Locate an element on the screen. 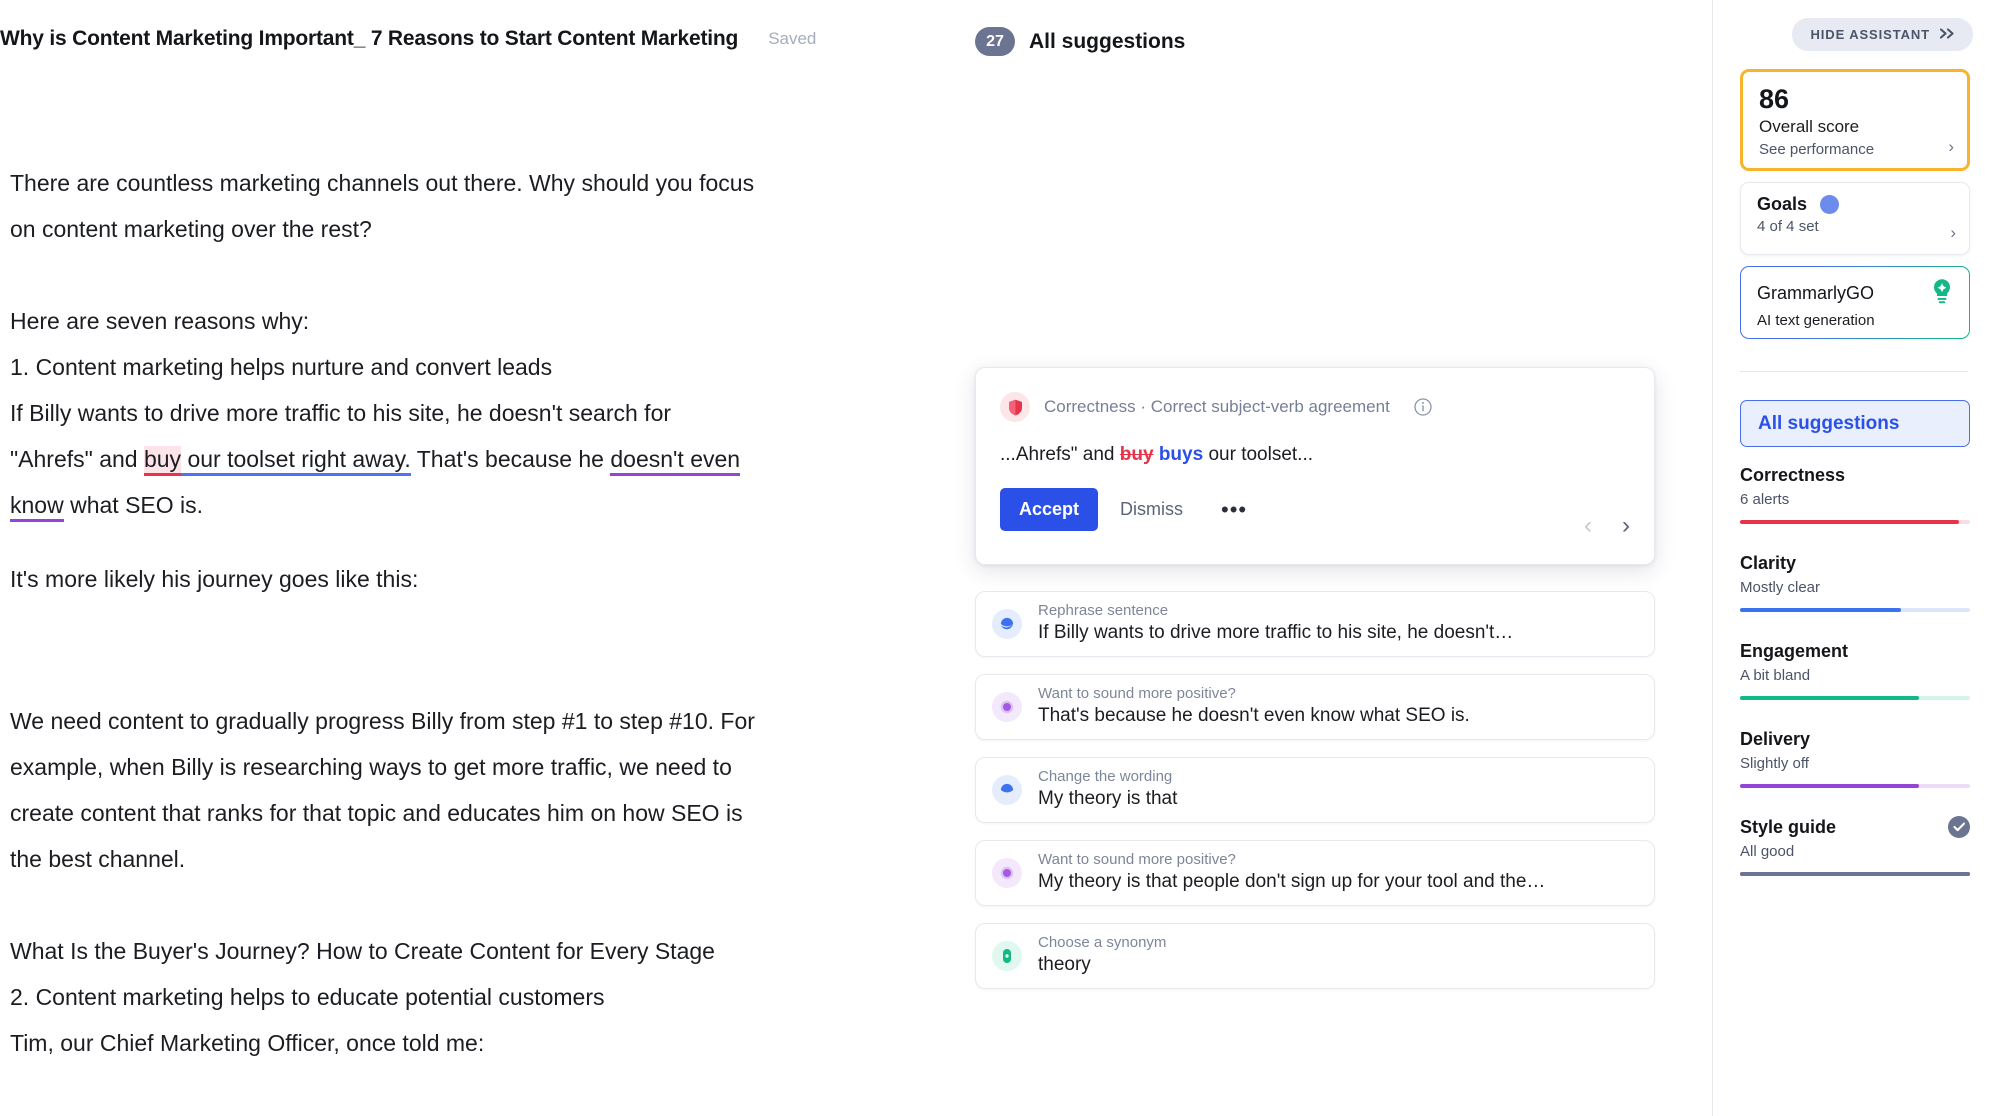  metric-title-row: Engagement is located at coordinates (1855, 651).